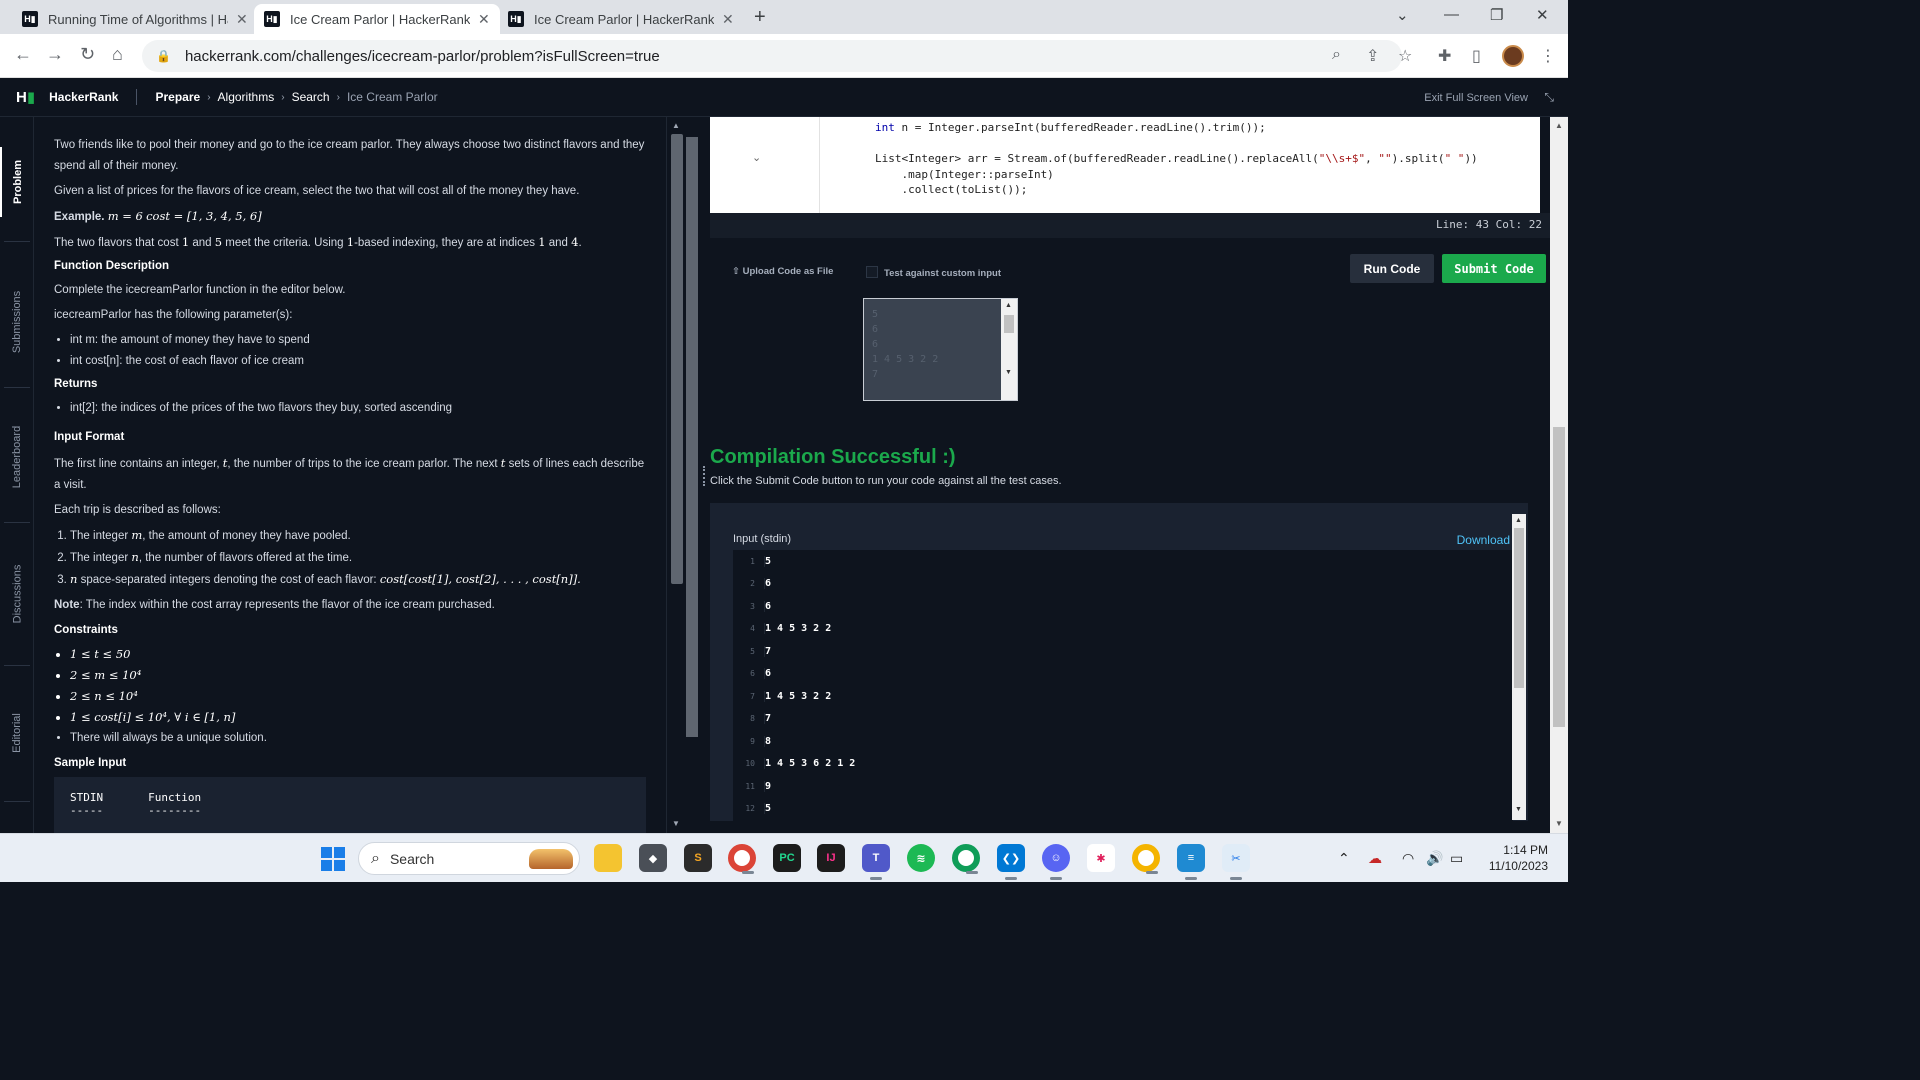 The image size is (1920, 1080). What do you see at coordinates (742, 859) in the screenshot?
I see `chrome-icon` at bounding box center [742, 859].